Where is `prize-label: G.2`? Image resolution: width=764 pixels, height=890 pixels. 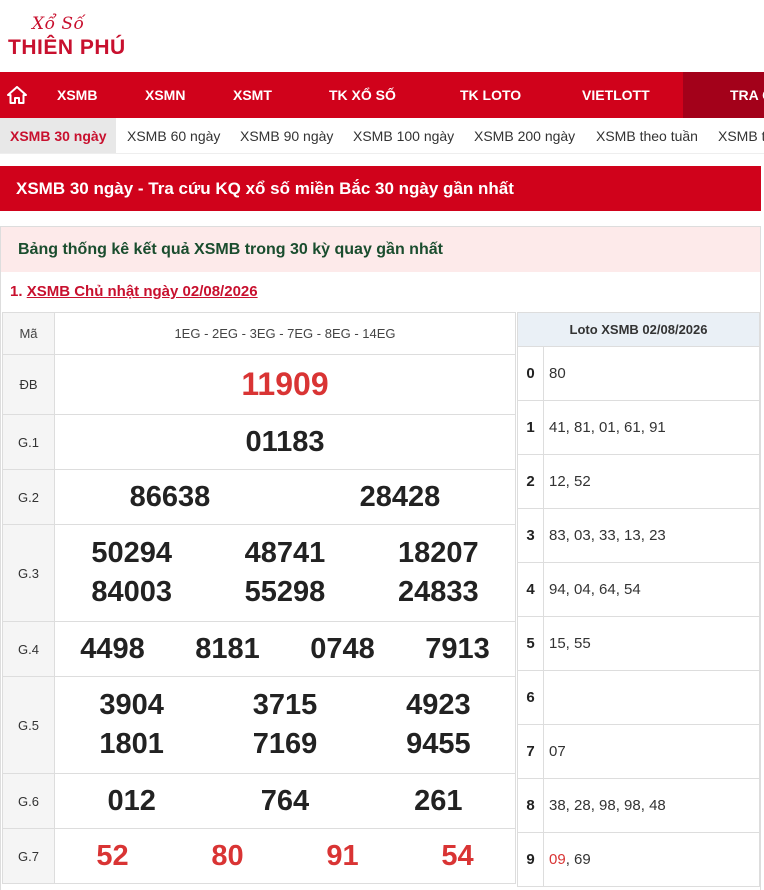 prize-label: G.2 is located at coordinates (28, 497).